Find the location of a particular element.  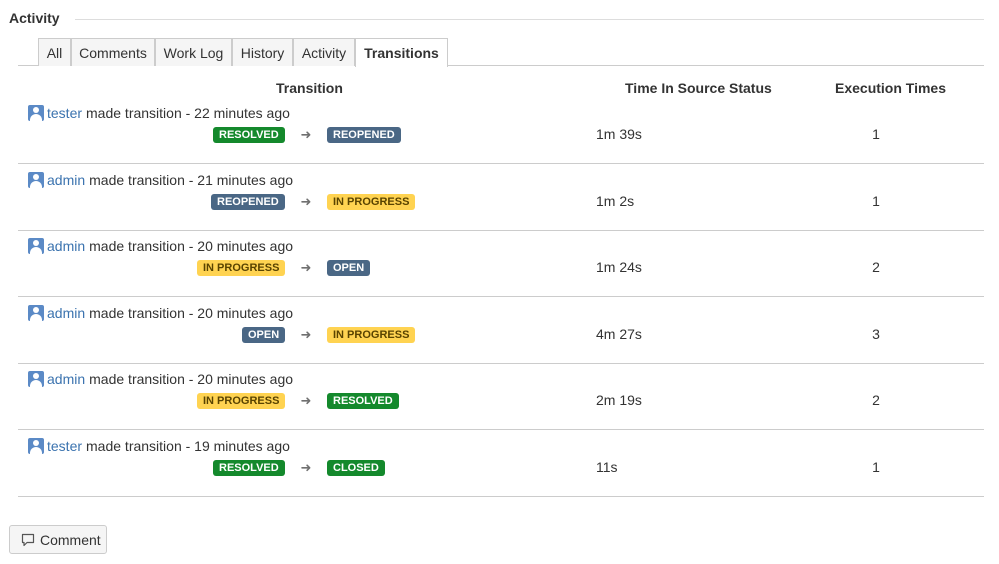

time-in-source-status: 1m 2s is located at coordinates (615, 200).